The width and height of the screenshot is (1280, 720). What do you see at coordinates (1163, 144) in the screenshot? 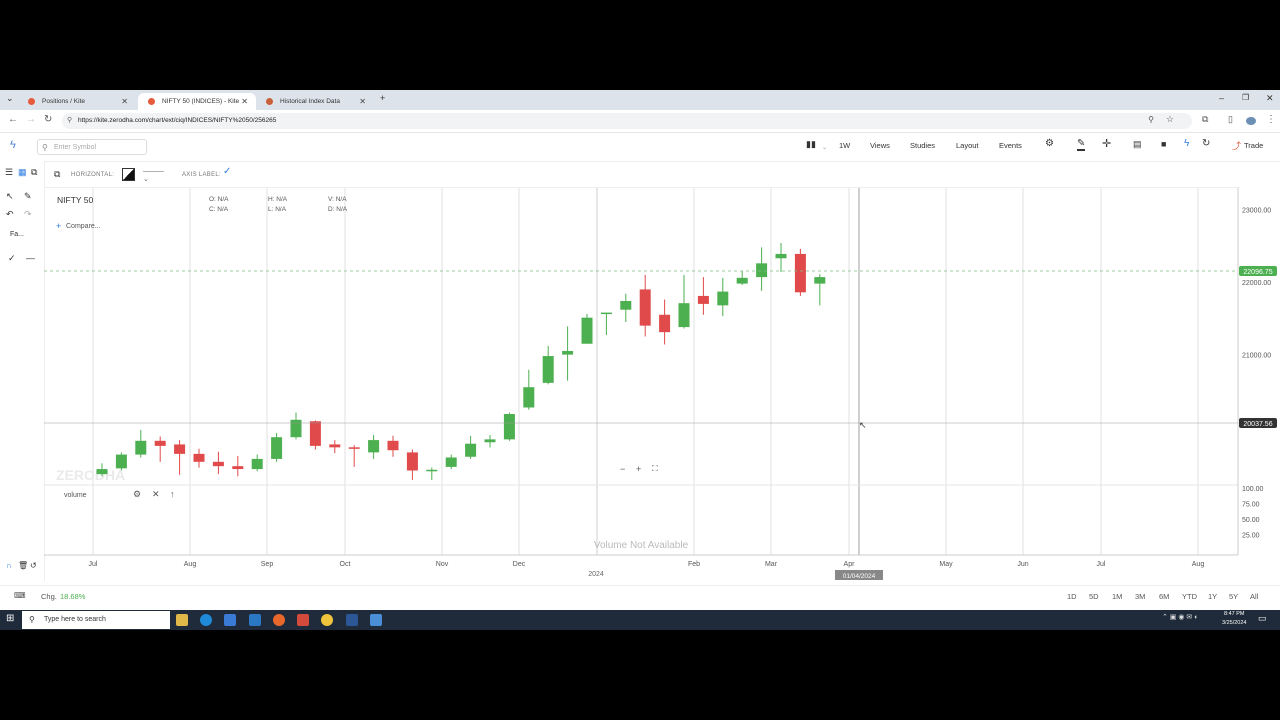
I see `fullscreen-icon: ■` at bounding box center [1163, 144].